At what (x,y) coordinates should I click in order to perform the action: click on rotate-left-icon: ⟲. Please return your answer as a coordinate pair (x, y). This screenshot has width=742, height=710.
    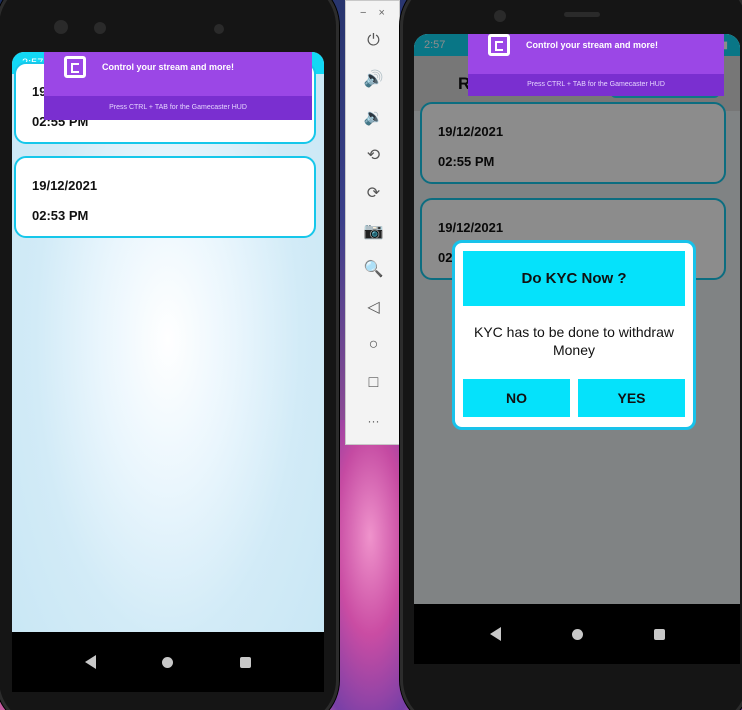
    Looking at the image, I should click on (373, 155).